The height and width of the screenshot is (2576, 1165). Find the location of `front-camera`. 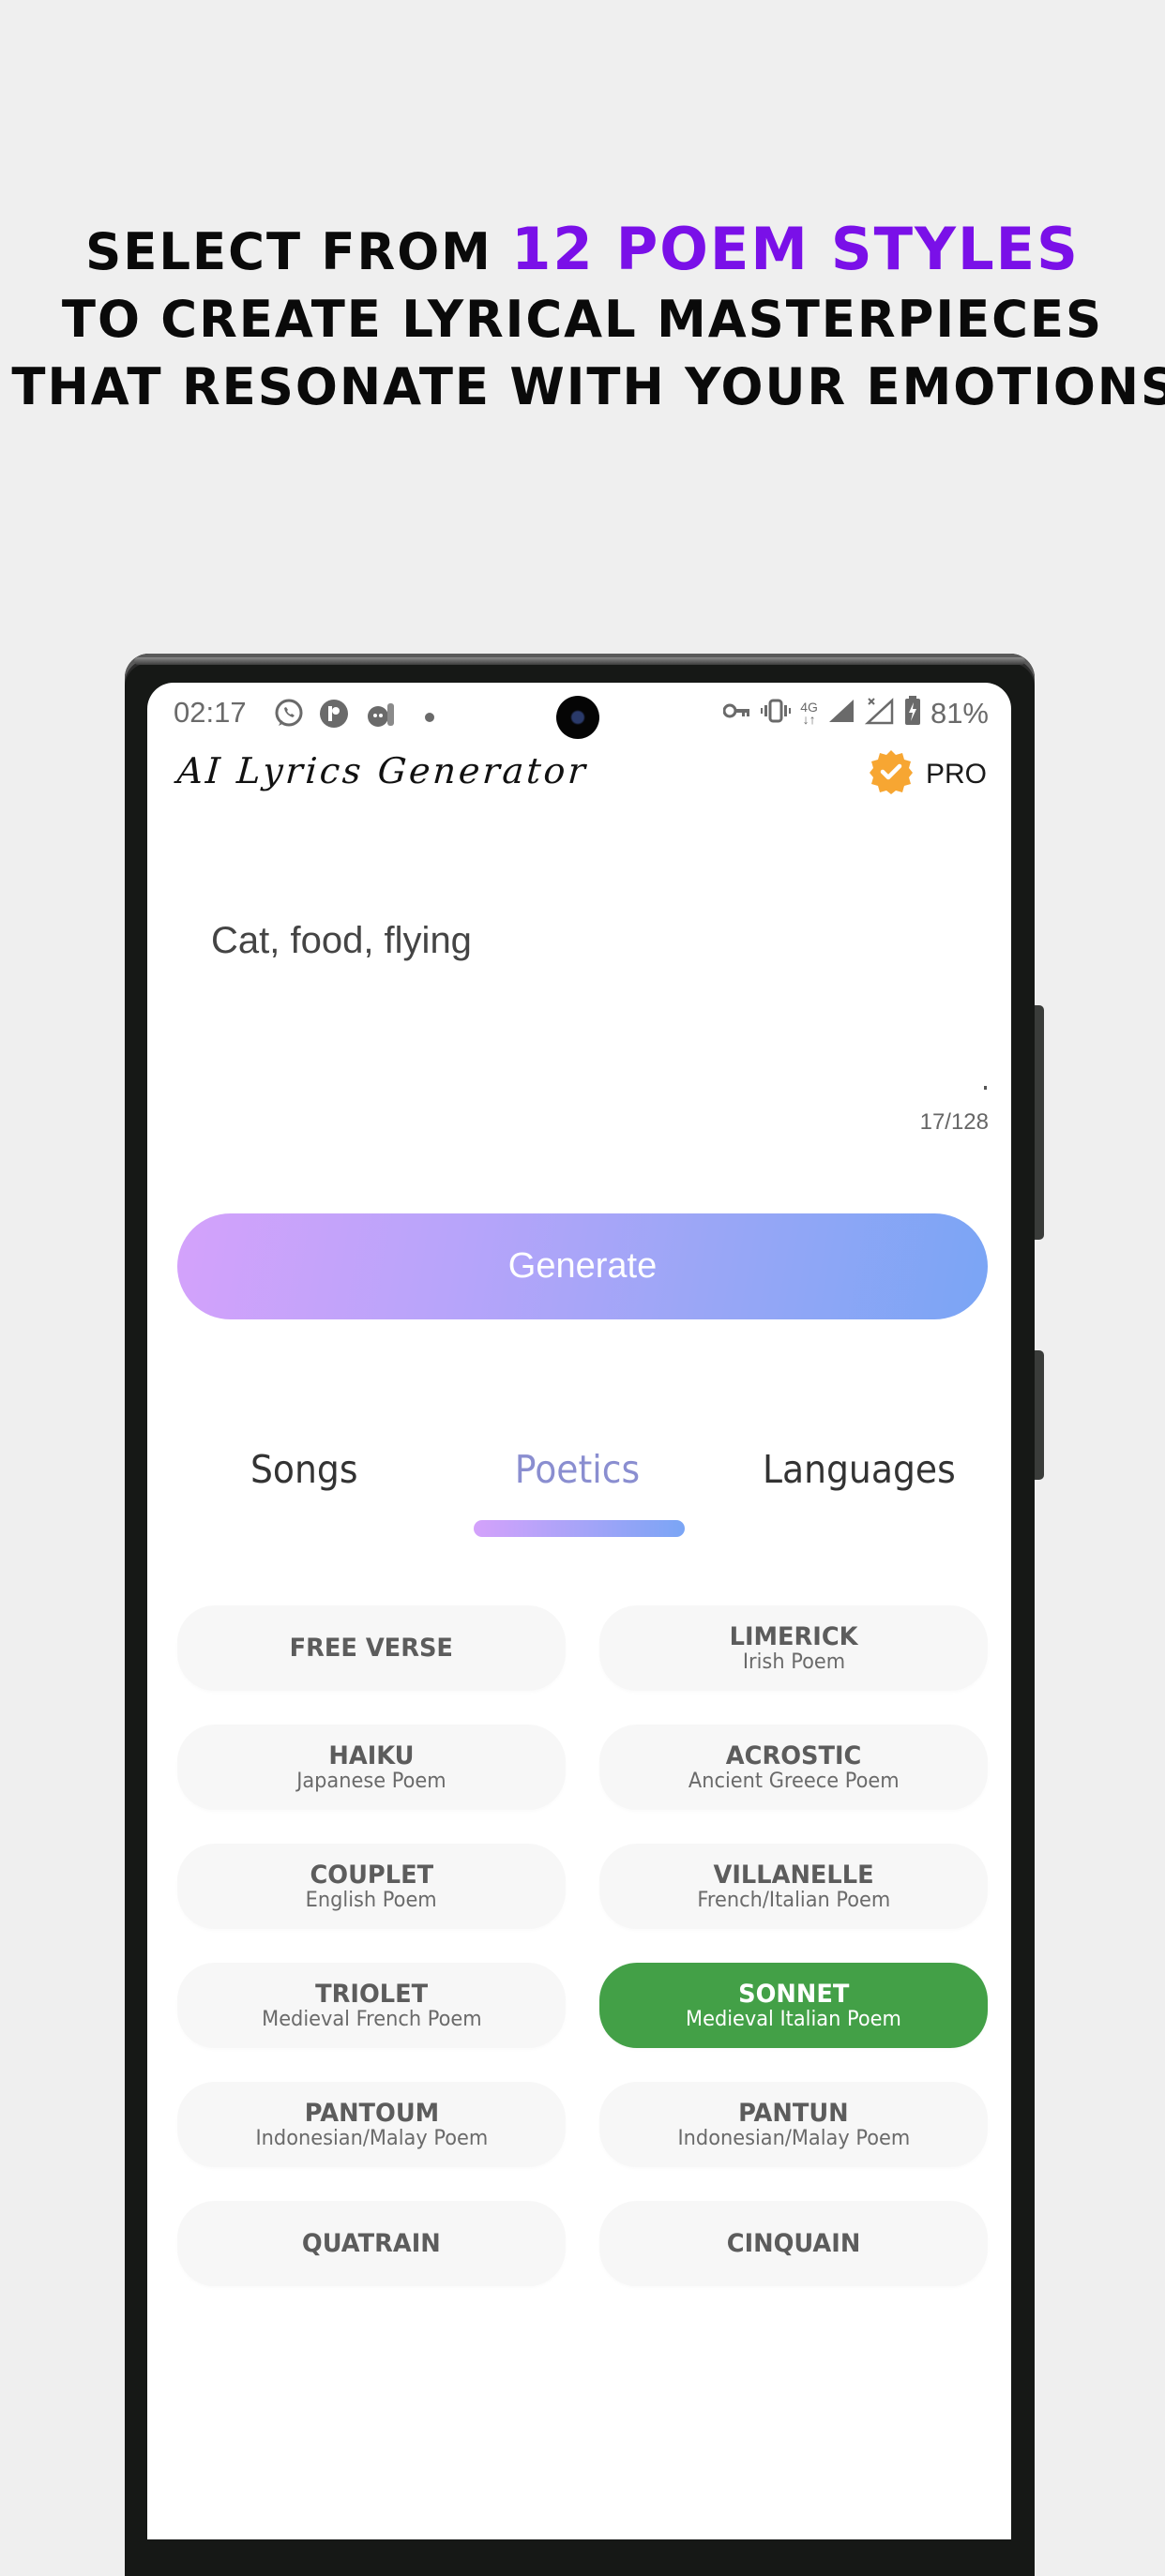

front-camera is located at coordinates (577, 717).